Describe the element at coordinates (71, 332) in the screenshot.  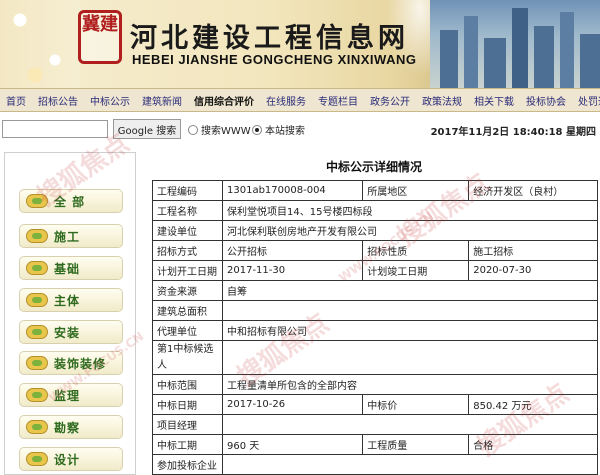
I see `category-installation: 安装` at that location.